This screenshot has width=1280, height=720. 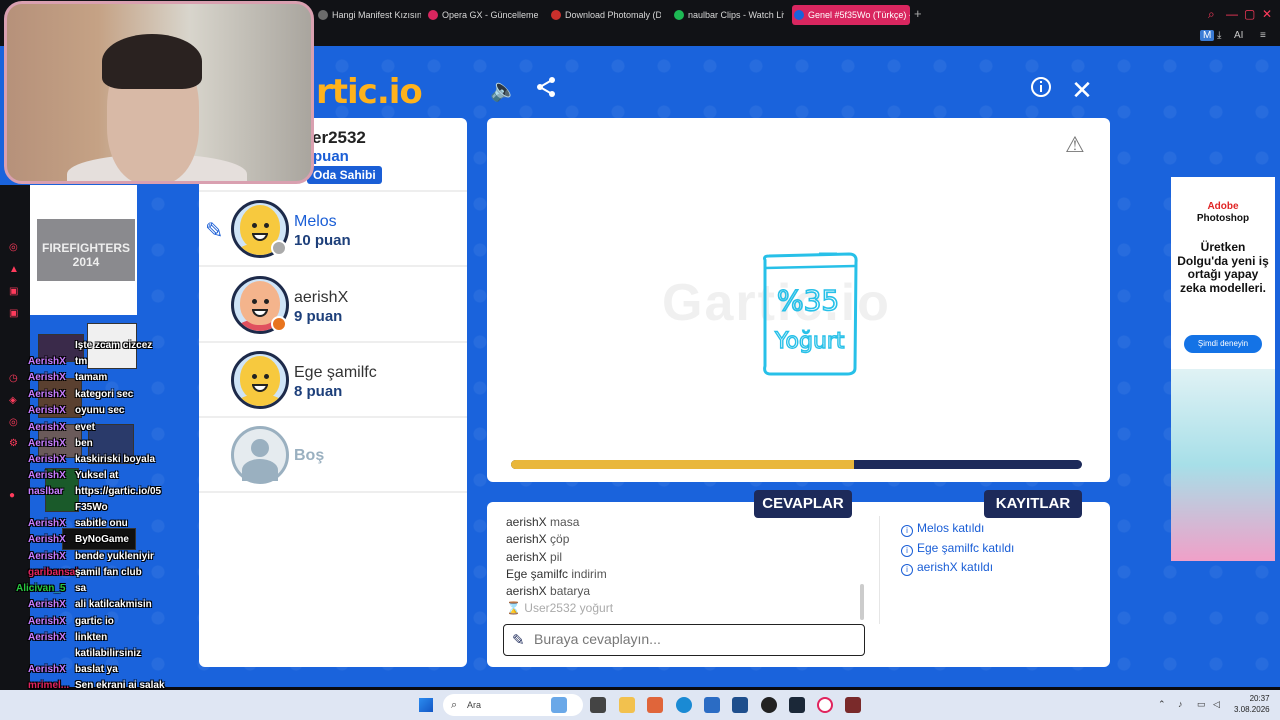 What do you see at coordinates (736, 15) in the screenshot?
I see `browser-tab-label: naulbar Clips - Watch Live` at bounding box center [736, 15].